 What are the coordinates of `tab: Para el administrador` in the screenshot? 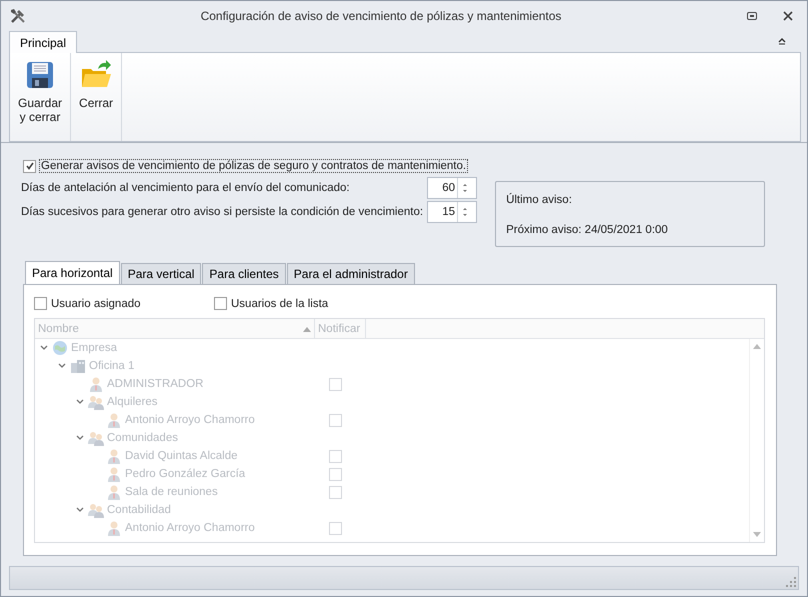 It's located at (350, 273).